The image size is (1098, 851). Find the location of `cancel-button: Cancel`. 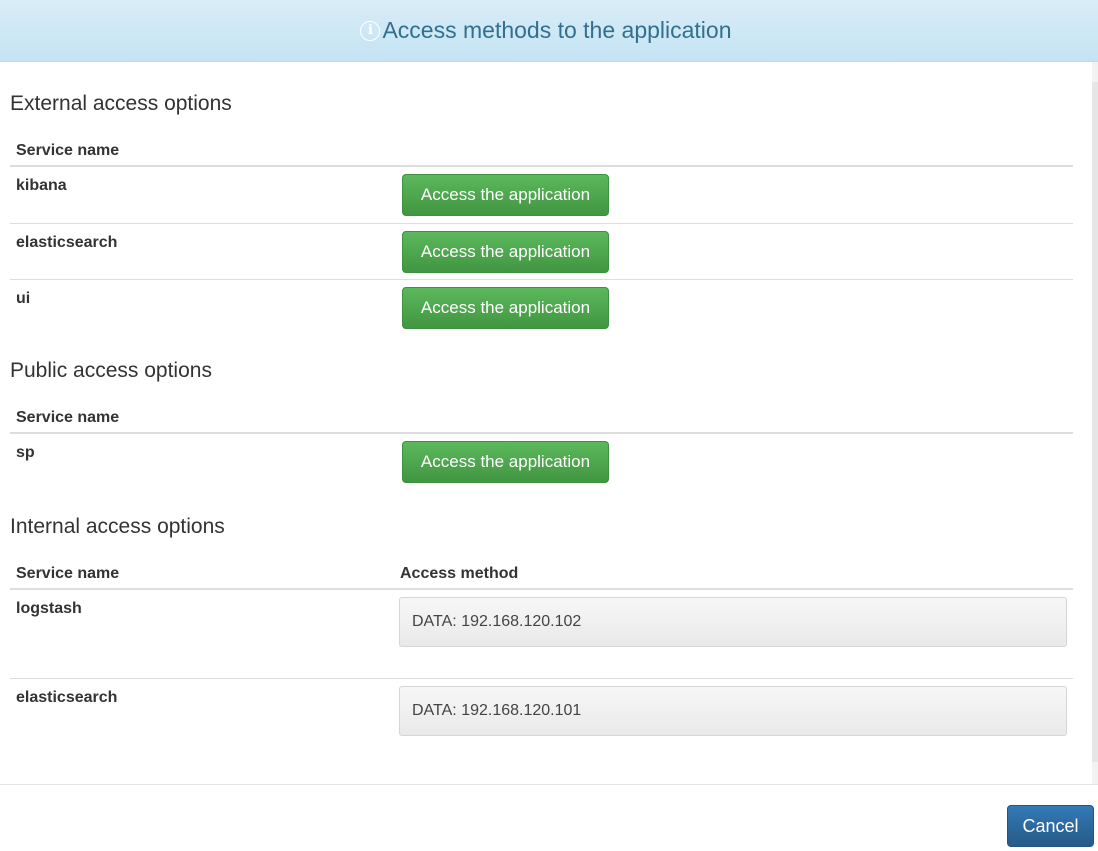

cancel-button: Cancel is located at coordinates (1050, 826).